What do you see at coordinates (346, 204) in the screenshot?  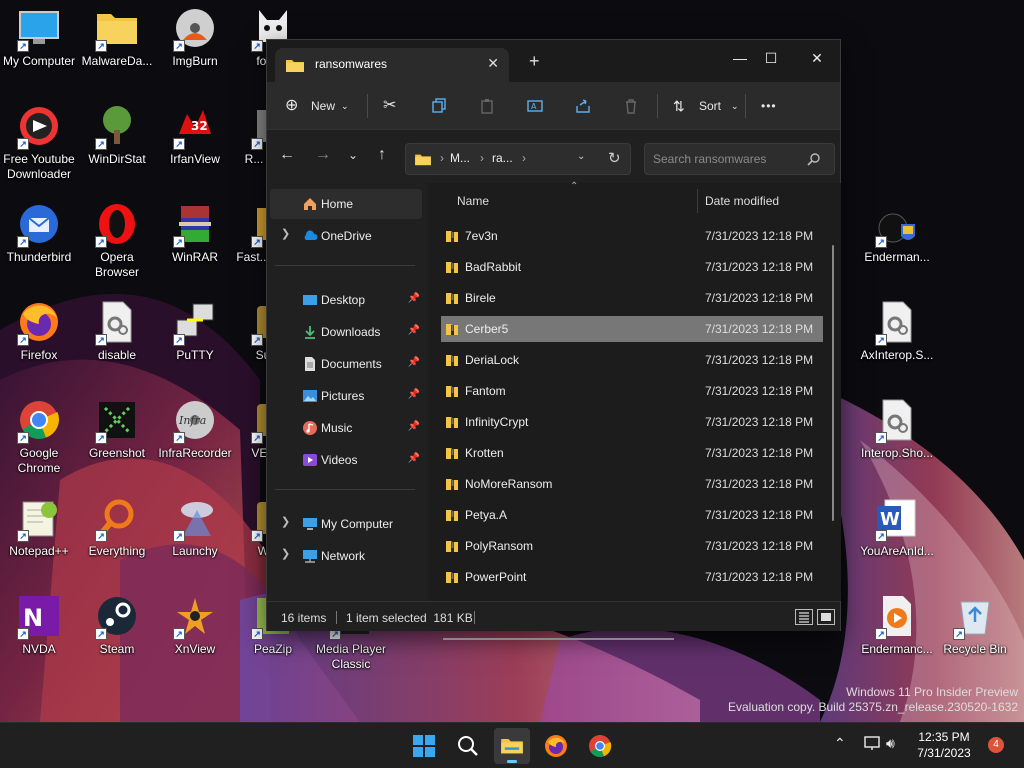 I see `sidebar-item-home: Home` at bounding box center [346, 204].